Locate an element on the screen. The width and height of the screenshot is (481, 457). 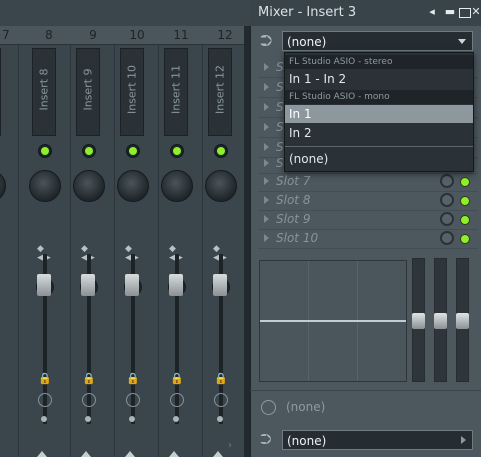
effect-slot-10: Slot 10 is located at coordinates (368, 239).